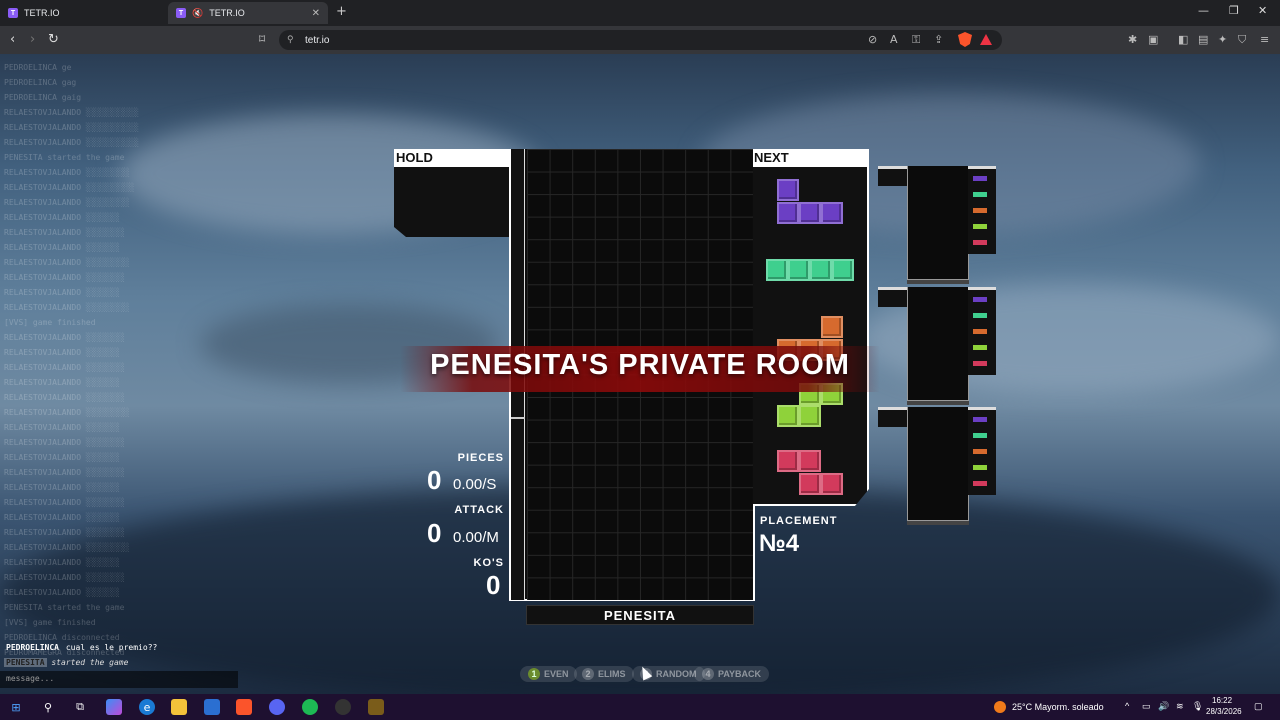 This screenshot has width=1280, height=720. What do you see at coordinates (488, 563) in the screenshot?
I see `kos-label: KO'S` at bounding box center [488, 563].